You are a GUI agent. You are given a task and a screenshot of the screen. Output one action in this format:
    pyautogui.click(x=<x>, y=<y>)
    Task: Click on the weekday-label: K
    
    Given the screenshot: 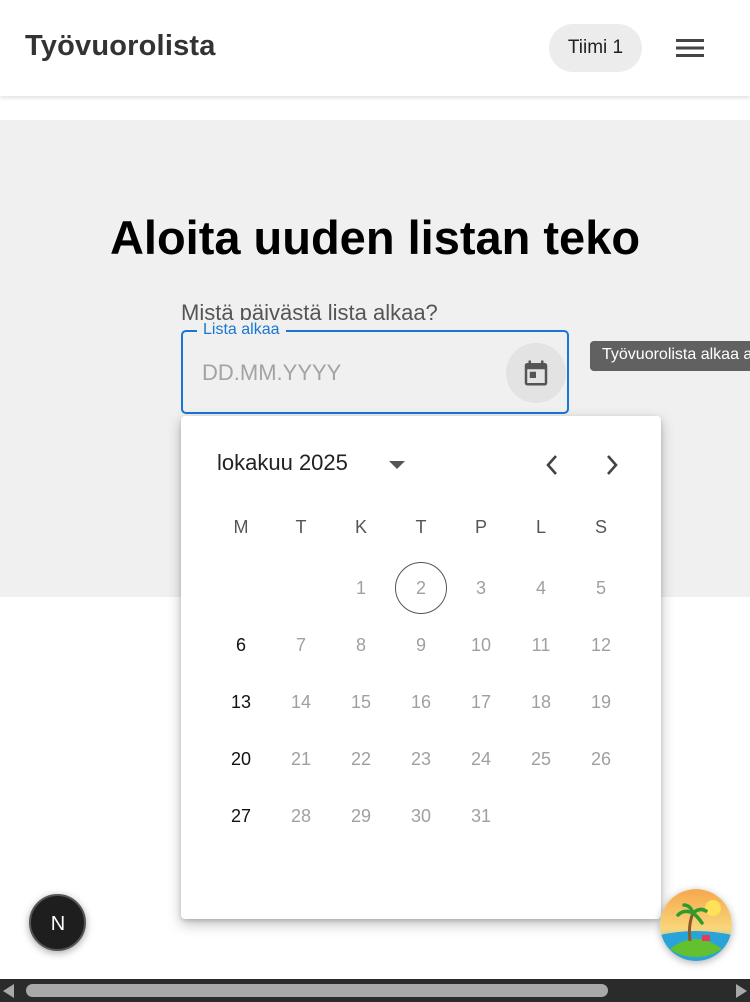 What is the action you would take?
    pyautogui.click(x=360, y=527)
    